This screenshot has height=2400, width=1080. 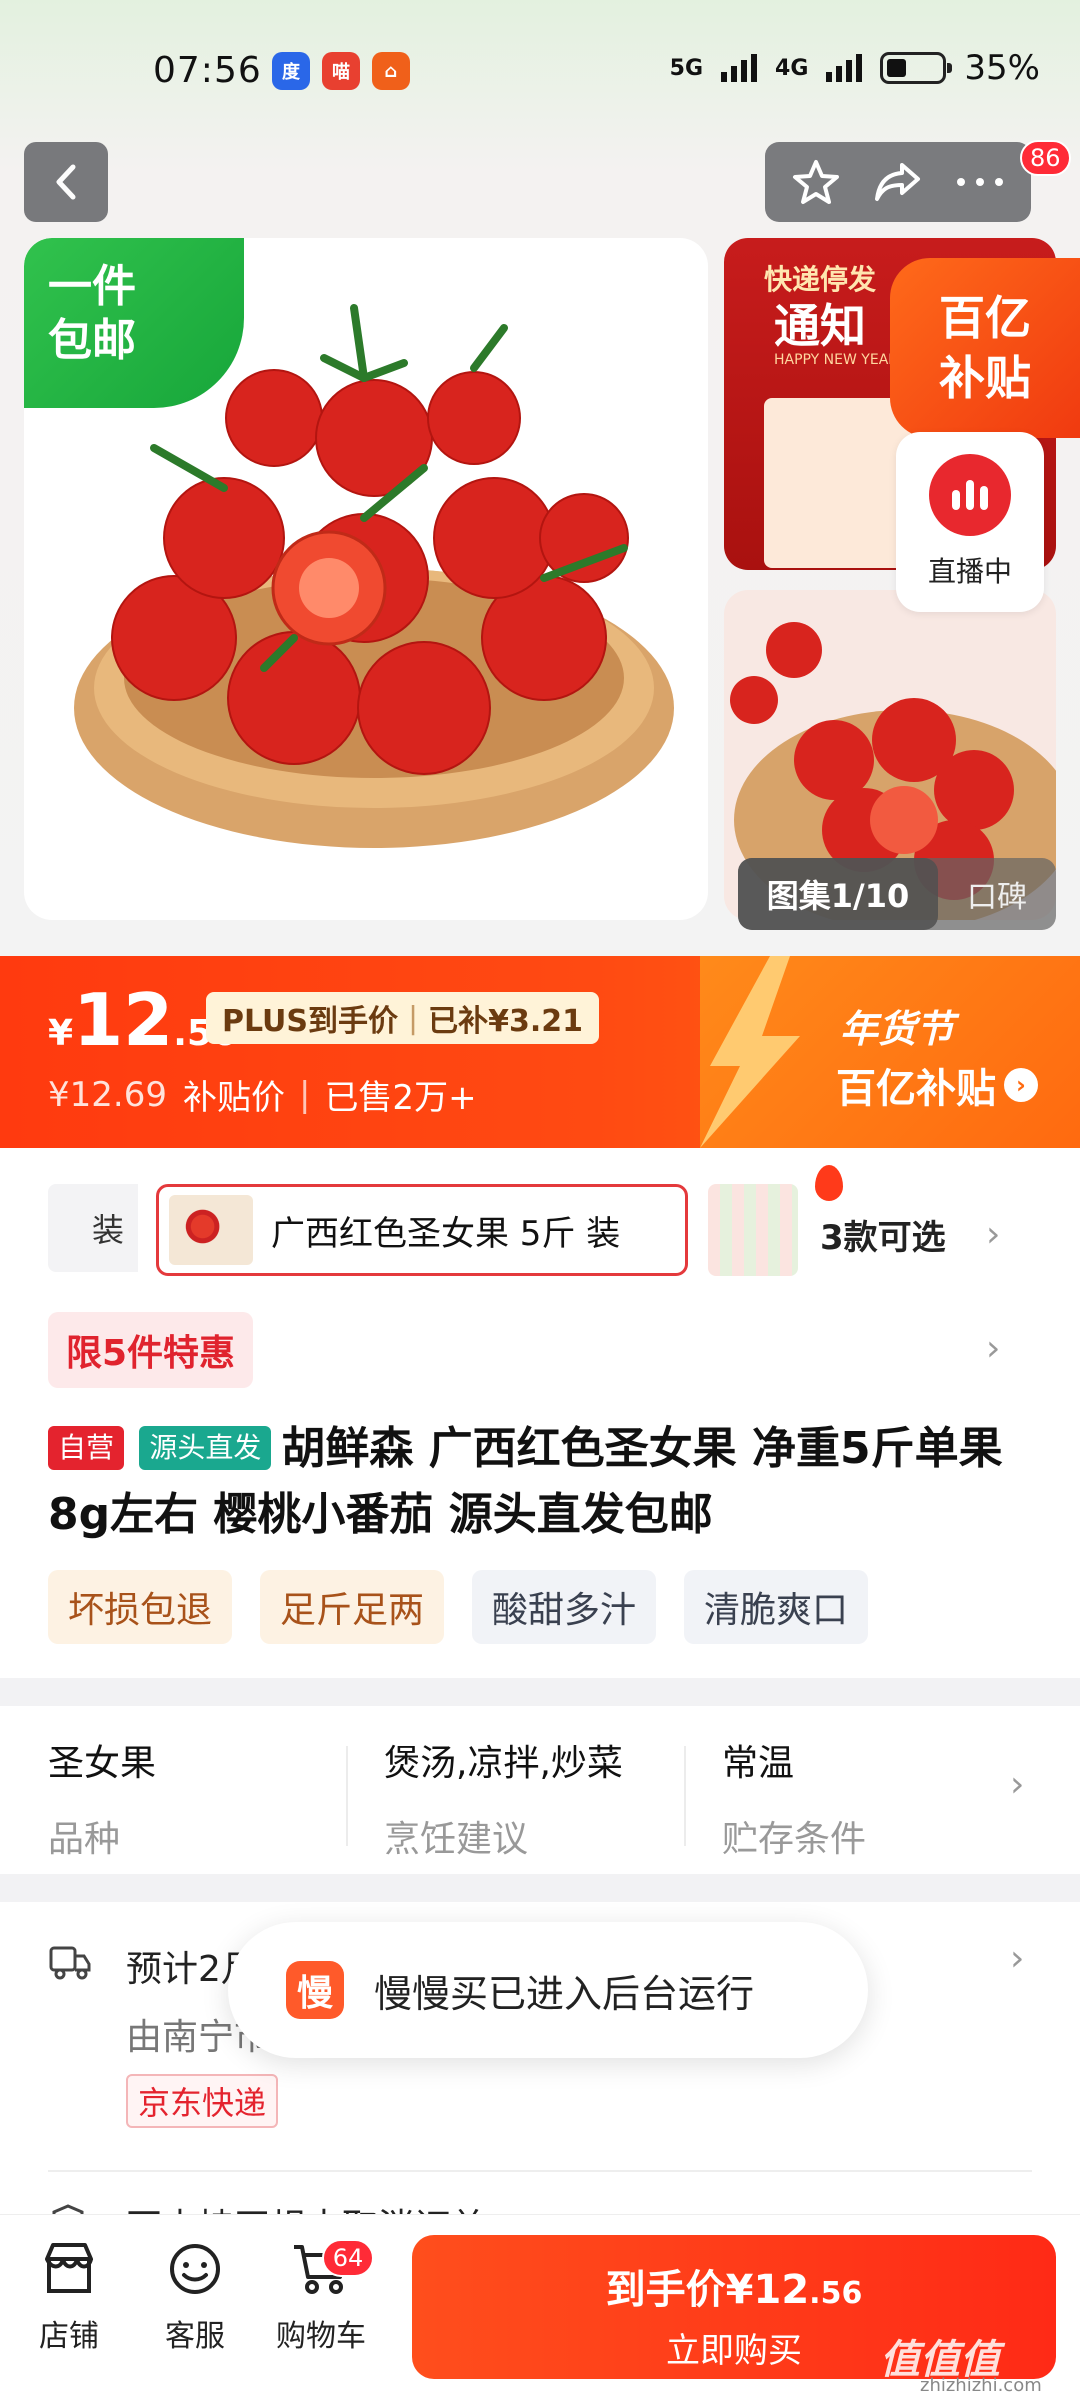 I want to click on service-button: 客服, so click(x=195, y=2298).